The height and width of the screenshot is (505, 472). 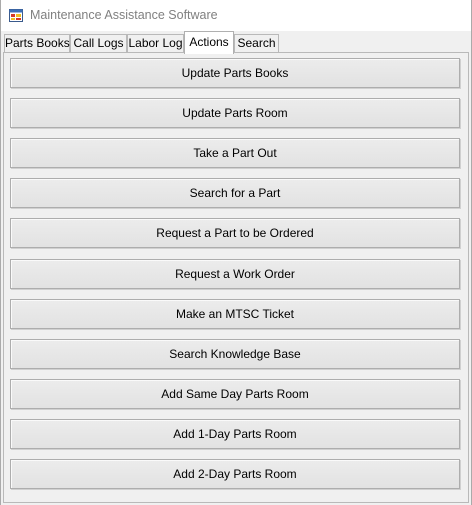 I want to click on add-same-day-parts-room-button: Add Same Day Parts Room, so click(x=235, y=394).